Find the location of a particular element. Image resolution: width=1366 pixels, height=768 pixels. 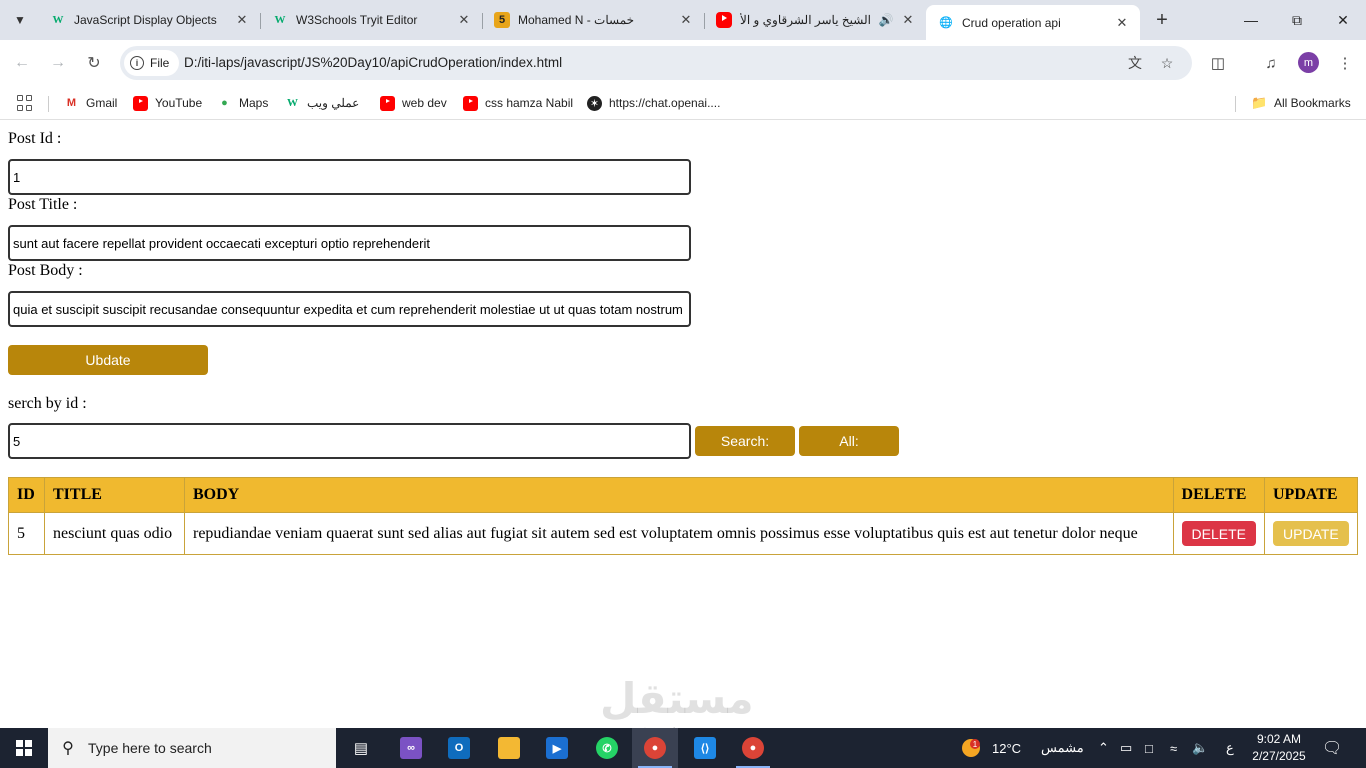

bookmark-amali-web: W عملي ويب is located at coordinates (322, 103).